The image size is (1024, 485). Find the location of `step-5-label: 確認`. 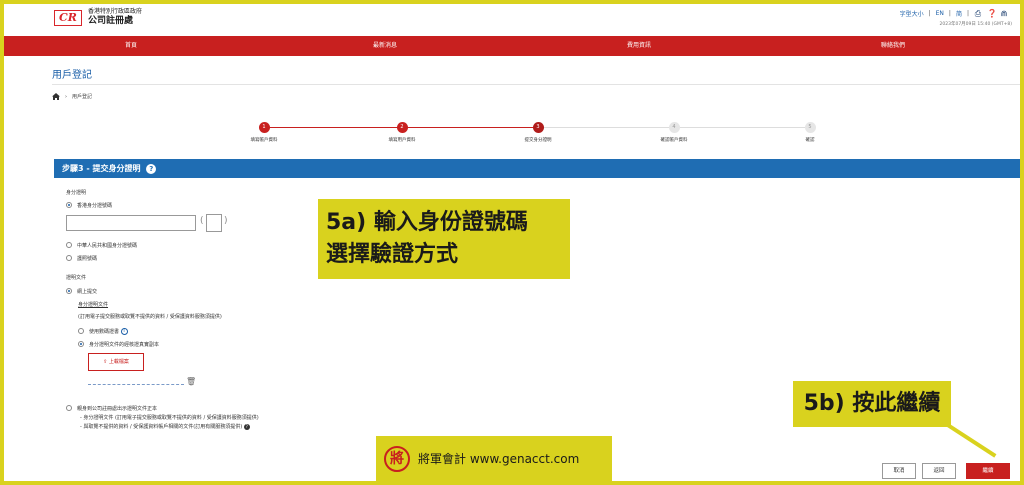

step-5-label: 確認 is located at coordinates (810, 140).